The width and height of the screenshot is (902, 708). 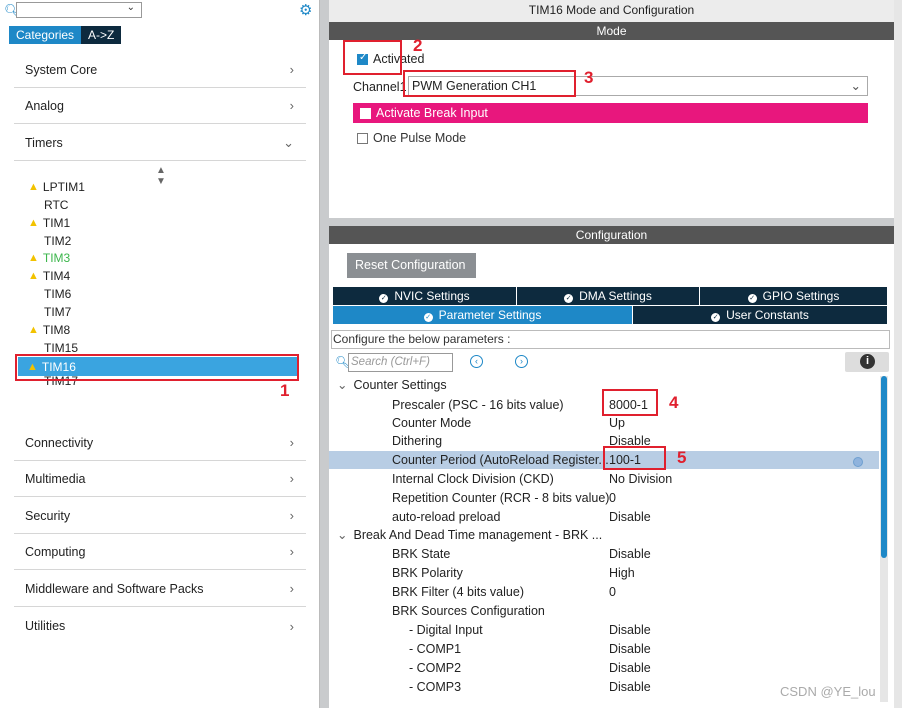 What do you see at coordinates (604, 668) in the screenshot?
I see `param-row-comp2: - COMP2 Disable` at bounding box center [604, 668].